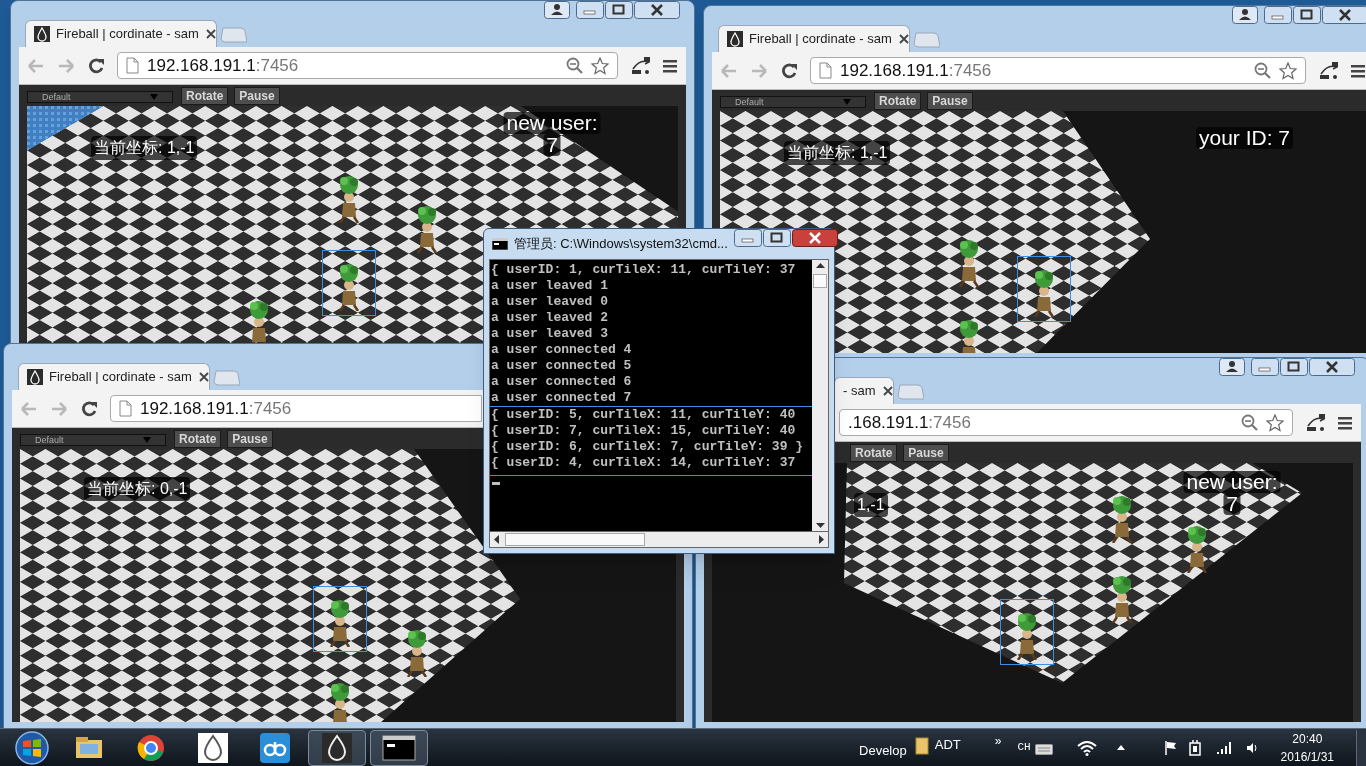  What do you see at coordinates (910, 422) in the screenshot?
I see `url-text: .168.191.1:7456` at bounding box center [910, 422].